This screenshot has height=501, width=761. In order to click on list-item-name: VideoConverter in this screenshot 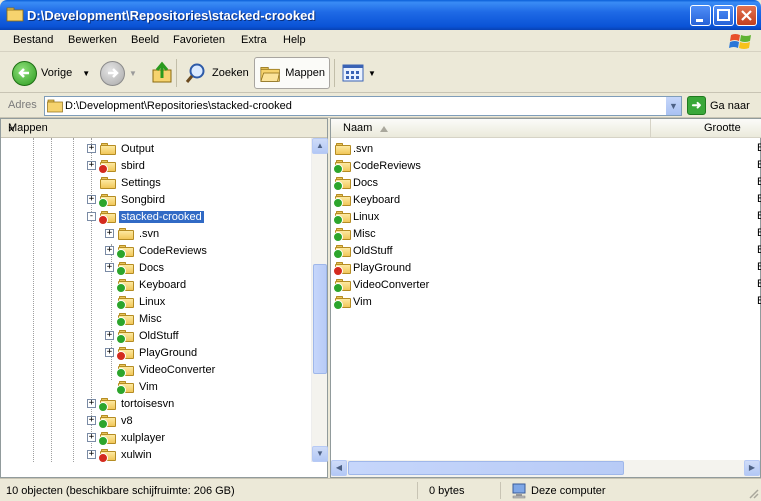, I will do `click(391, 284)`.